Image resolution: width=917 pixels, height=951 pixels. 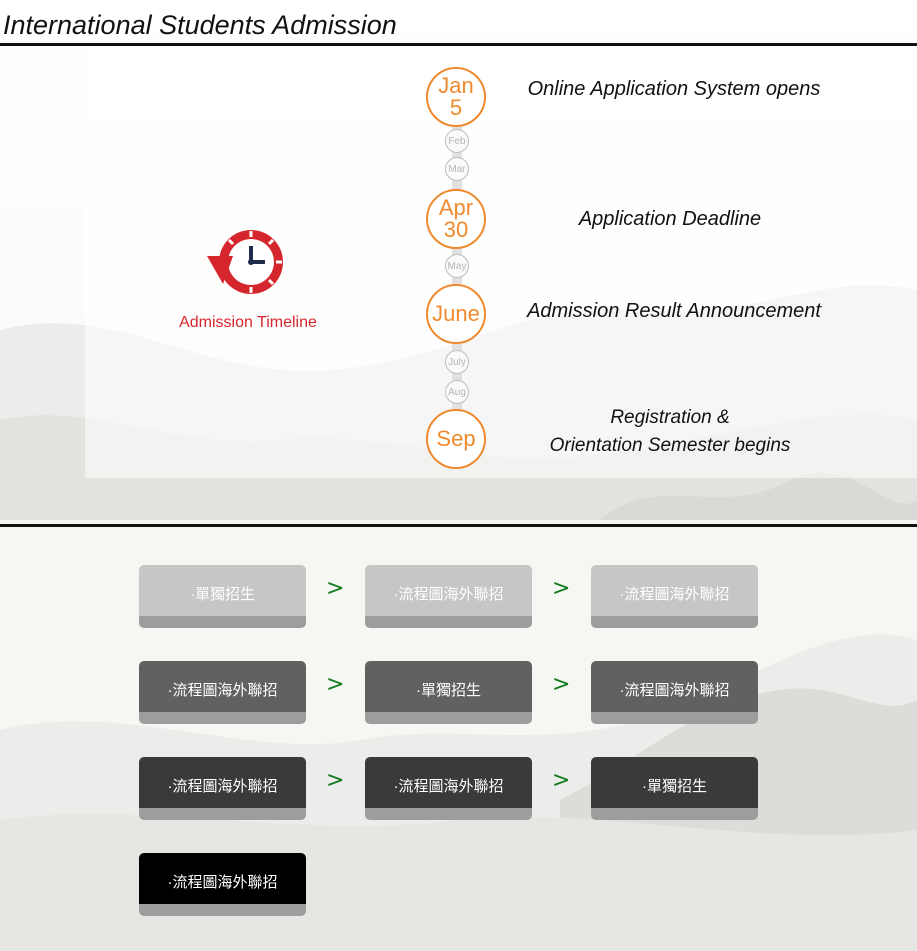 What do you see at coordinates (457, 141) in the screenshot?
I see `month-marker-feb: Feb` at bounding box center [457, 141].